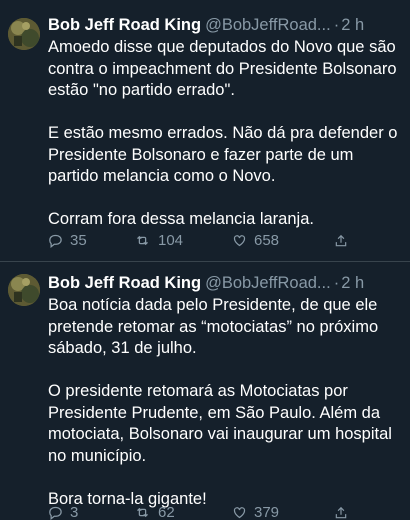 This screenshot has height=520, width=410. Describe the element at coordinates (181, 219) in the screenshot. I see `tweet-paragraph: Corram fora dessa melancia laranja.` at that location.